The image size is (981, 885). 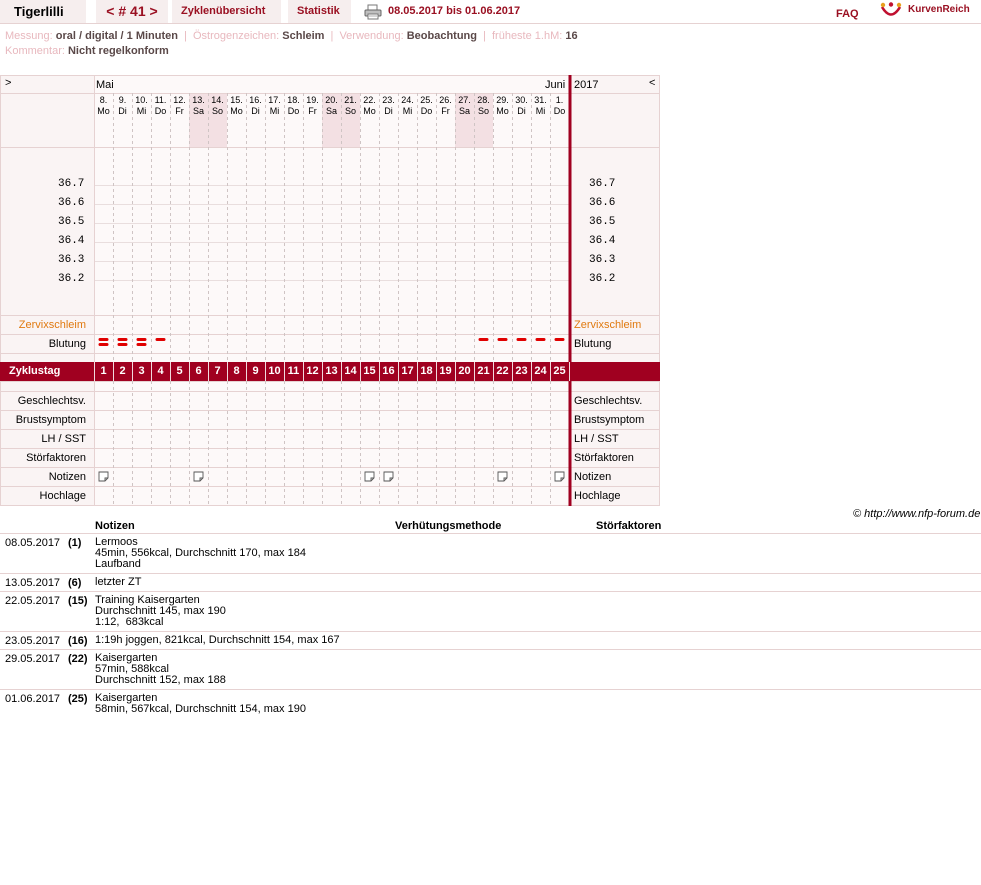 What do you see at coordinates (388, 106) in the screenshot?
I see `day-header: 23. Di` at bounding box center [388, 106].